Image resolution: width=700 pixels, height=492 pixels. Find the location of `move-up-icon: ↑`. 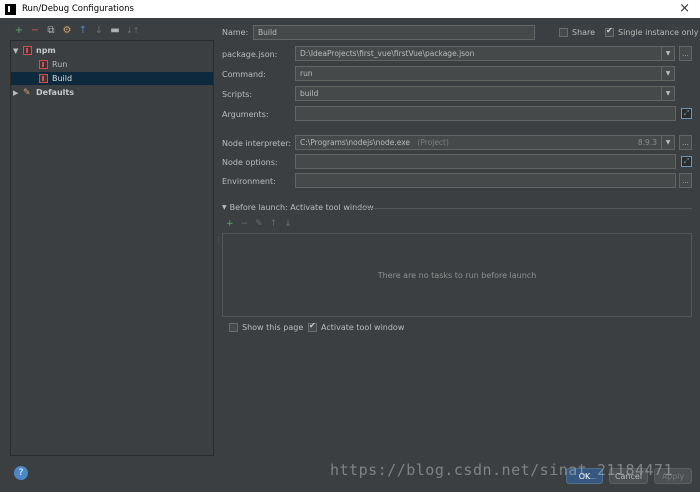

move-up-icon: ↑ is located at coordinates (83, 31).